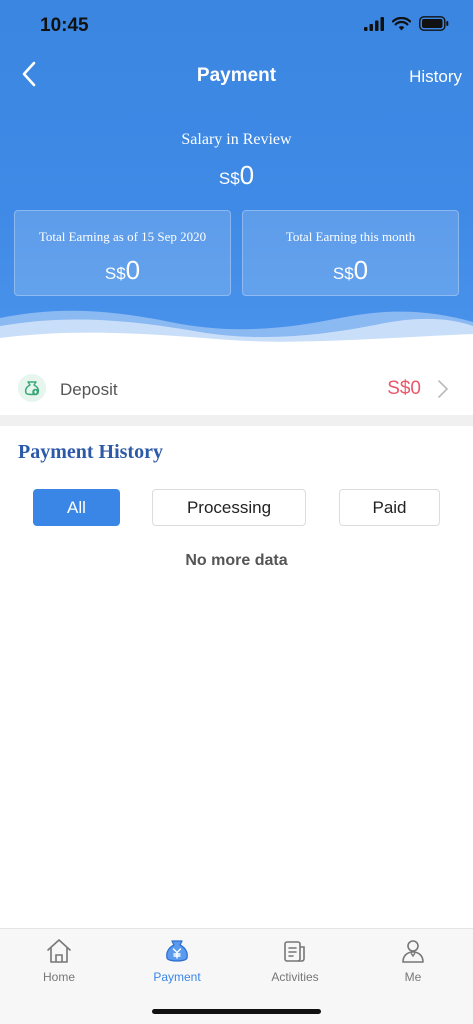 This screenshot has height=1024, width=473. What do you see at coordinates (434, 23) in the screenshot?
I see `battery-icon` at bounding box center [434, 23].